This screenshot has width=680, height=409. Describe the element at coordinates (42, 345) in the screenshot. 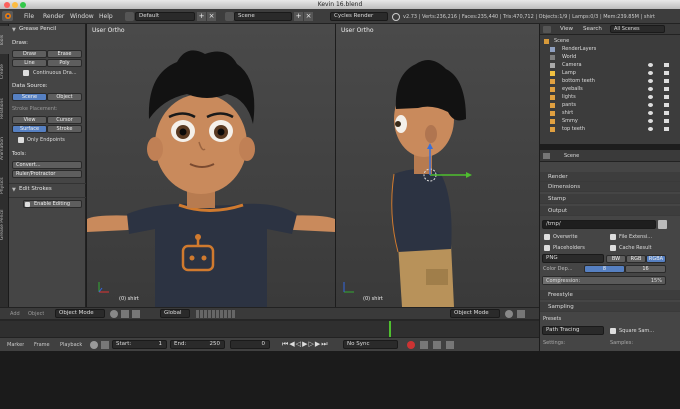

I see `frame-menu: Frame` at that location.